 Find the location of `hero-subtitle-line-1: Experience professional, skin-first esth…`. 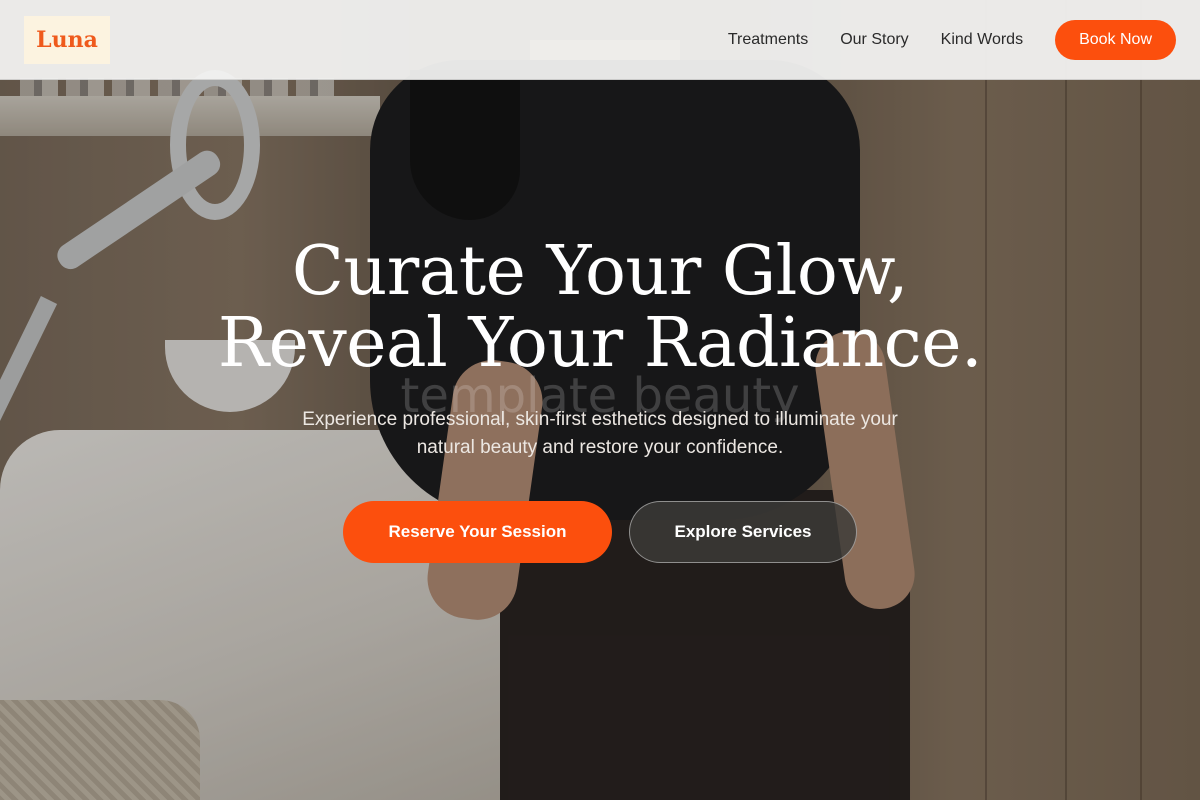

hero-subtitle-line-1: Experience professional, skin-first esth… is located at coordinates (600, 419).